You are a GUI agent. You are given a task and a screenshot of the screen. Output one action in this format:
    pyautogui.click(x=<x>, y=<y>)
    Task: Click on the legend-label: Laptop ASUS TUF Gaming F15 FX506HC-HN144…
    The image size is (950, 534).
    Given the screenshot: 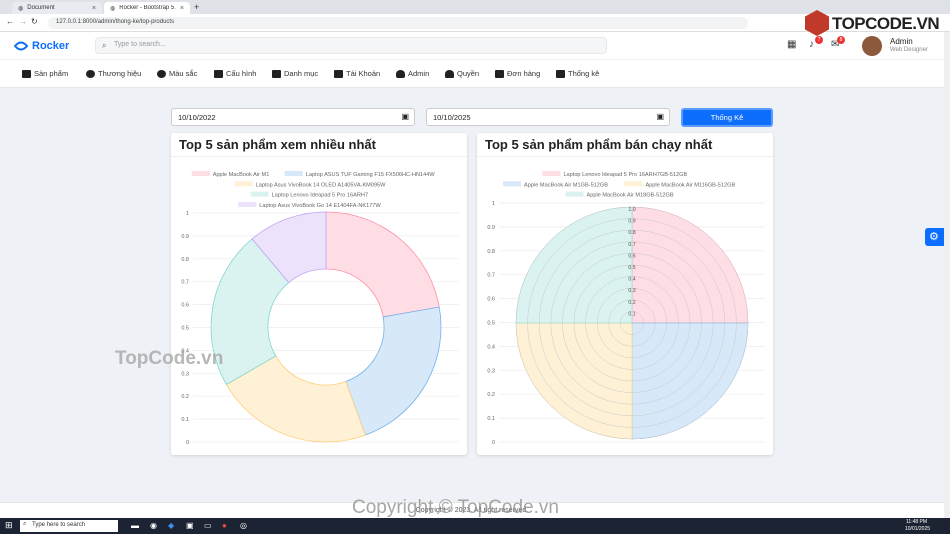 What is the action you would take?
    pyautogui.click(x=371, y=175)
    